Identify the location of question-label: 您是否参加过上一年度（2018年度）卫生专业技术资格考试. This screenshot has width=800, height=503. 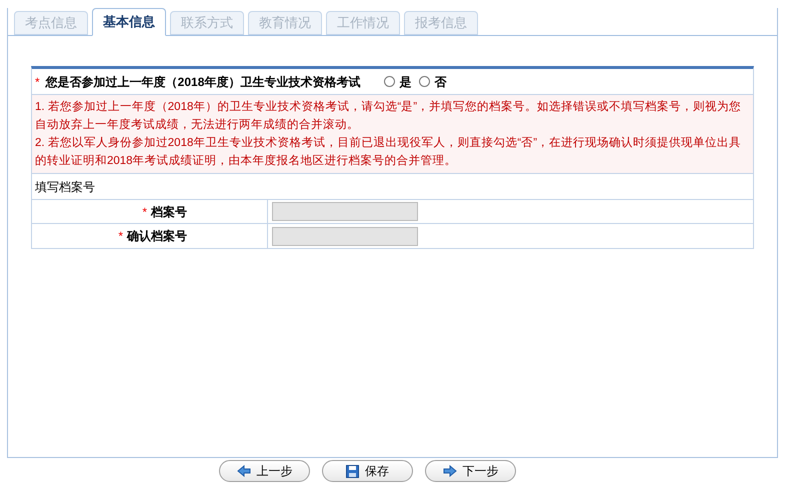
(203, 82).